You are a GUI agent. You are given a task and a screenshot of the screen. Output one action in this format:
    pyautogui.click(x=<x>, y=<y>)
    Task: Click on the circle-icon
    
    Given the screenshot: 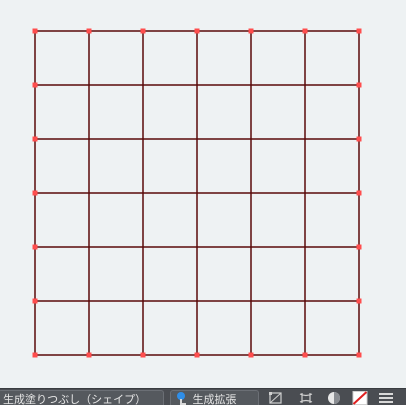 What is the action you would take?
    pyautogui.click(x=334, y=398)
    